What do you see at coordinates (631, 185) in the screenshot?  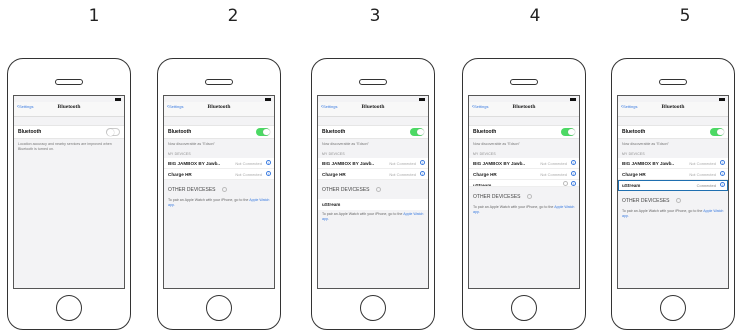 I see `ustream-name: uStream` at bounding box center [631, 185].